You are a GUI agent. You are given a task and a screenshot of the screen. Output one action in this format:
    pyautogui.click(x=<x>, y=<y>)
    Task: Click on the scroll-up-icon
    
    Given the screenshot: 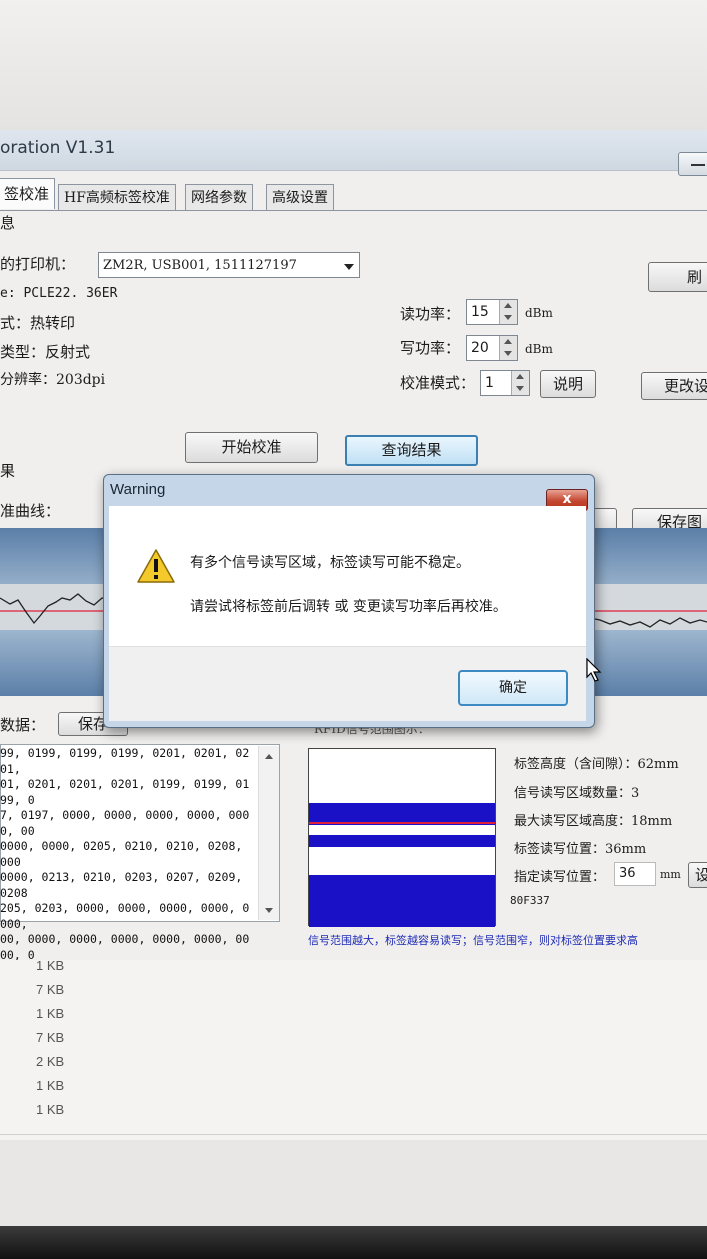 What is the action you would take?
    pyautogui.click(x=269, y=756)
    